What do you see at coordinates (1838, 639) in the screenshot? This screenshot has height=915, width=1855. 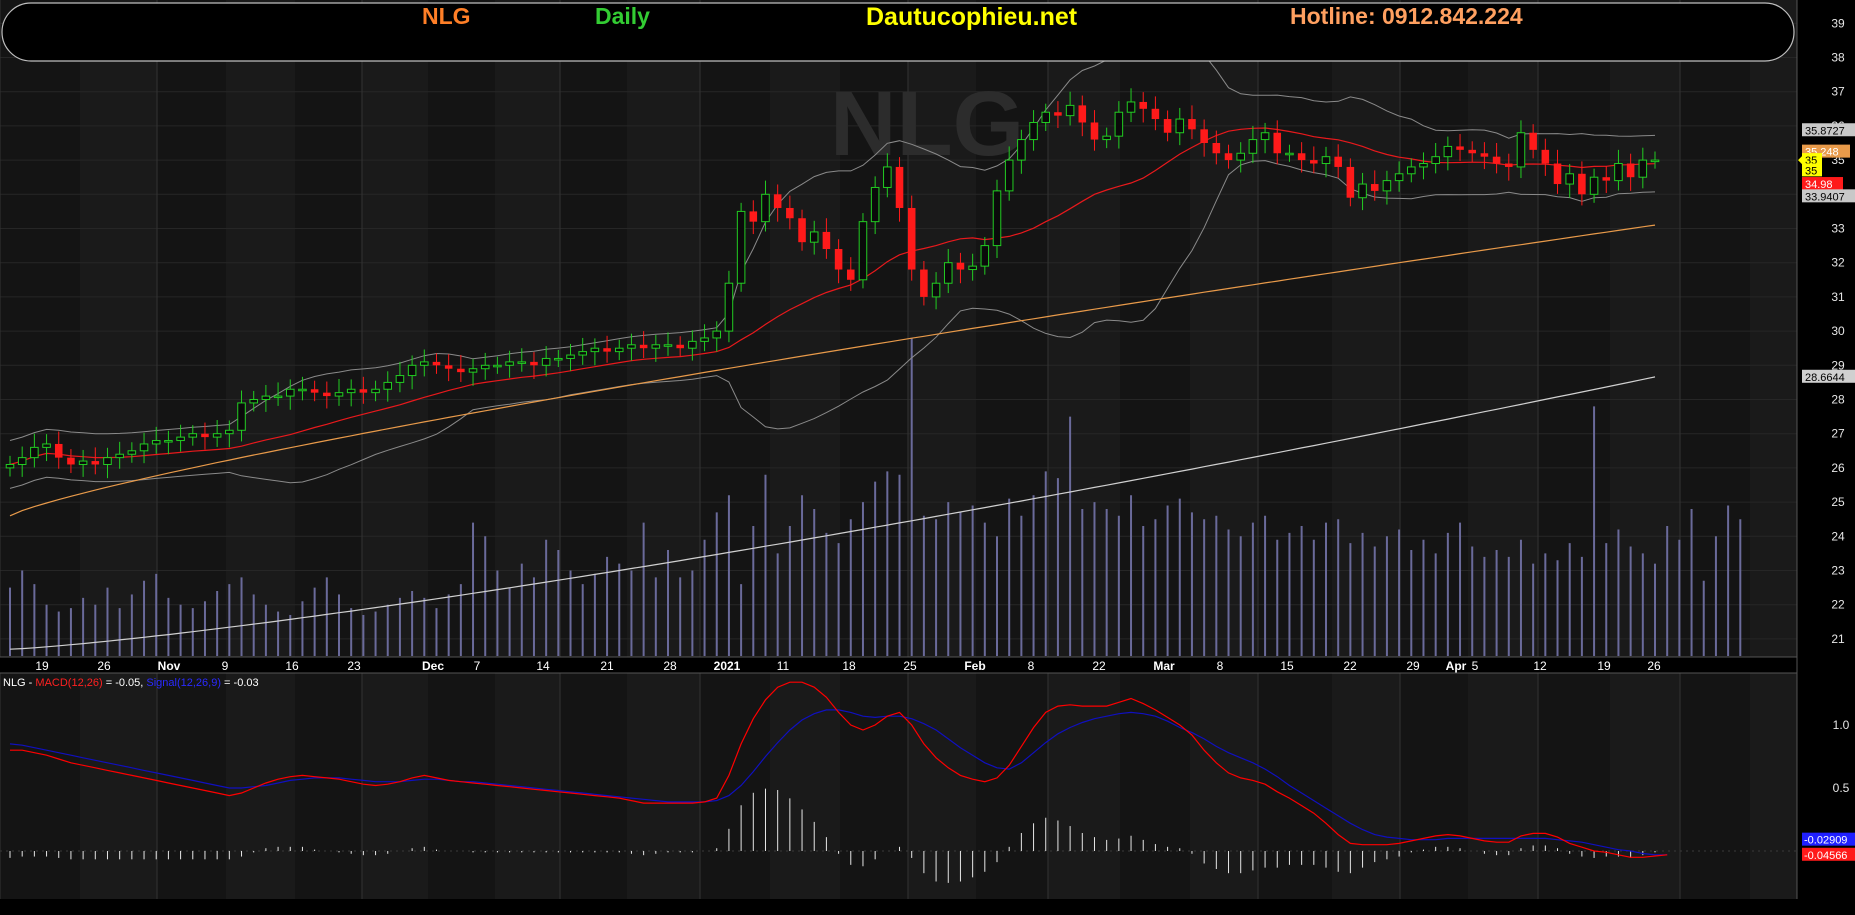 I see `price-tick-label: 21` at bounding box center [1838, 639].